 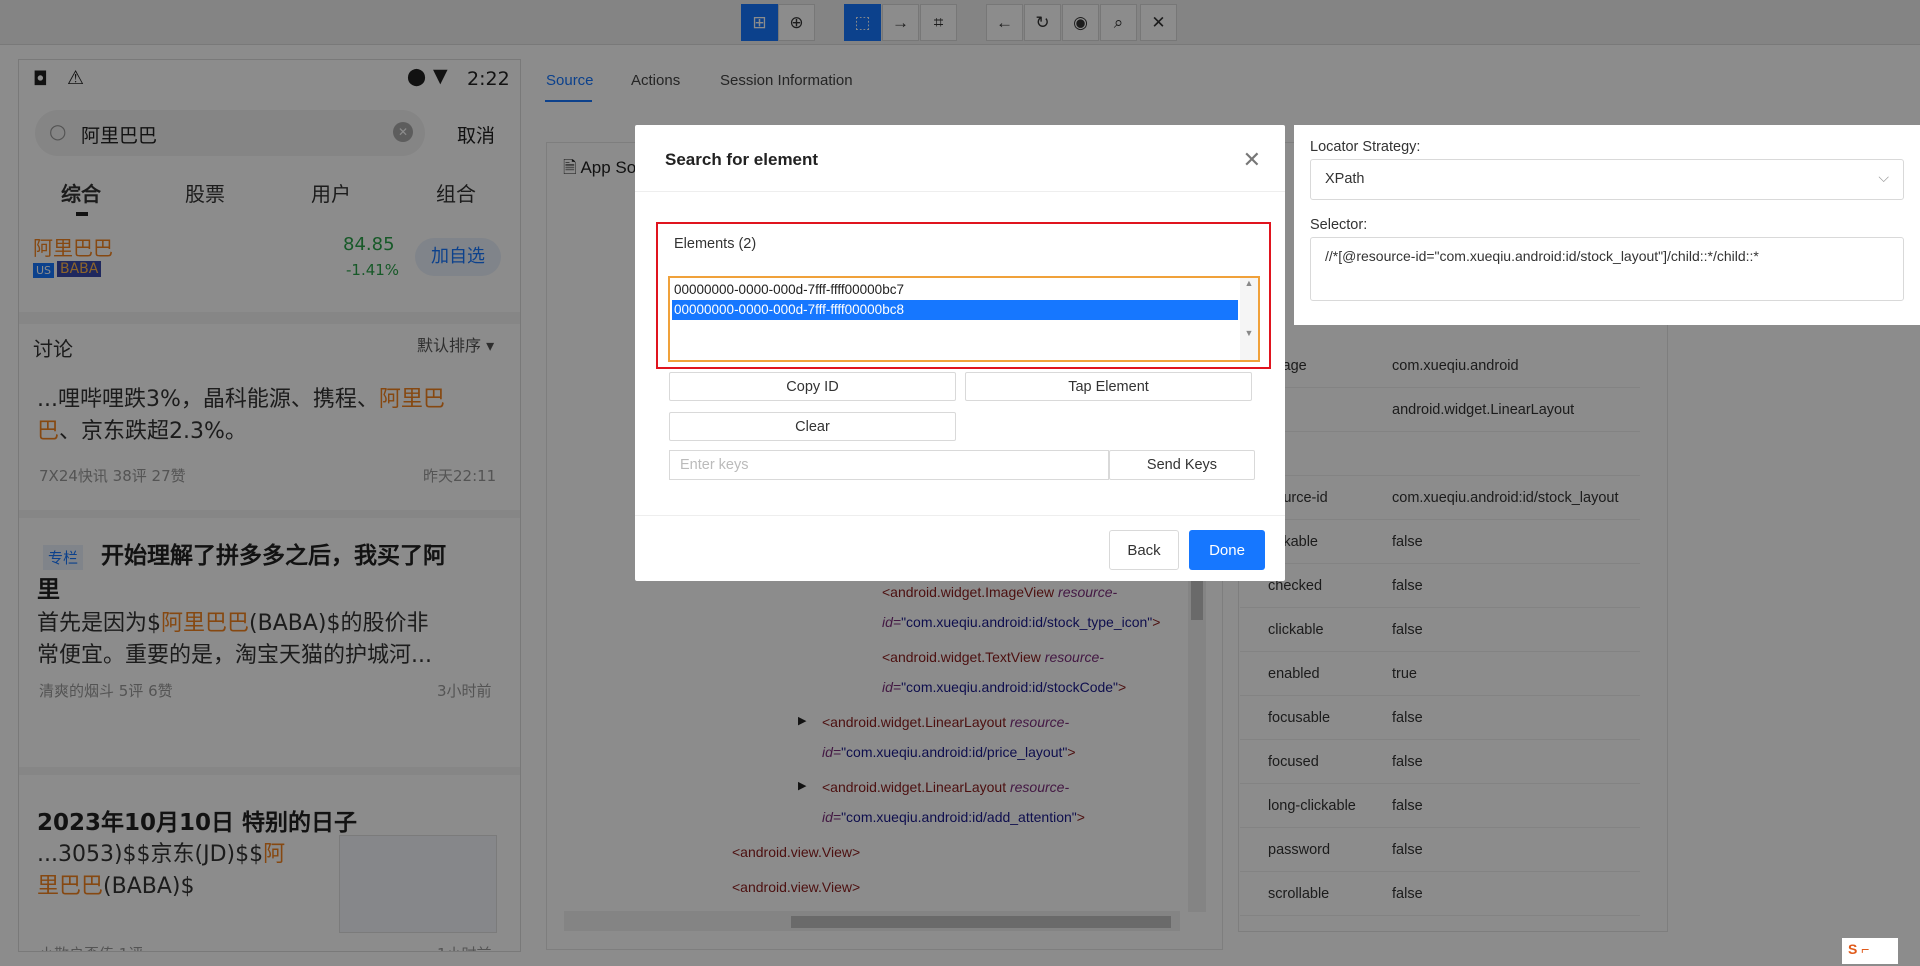 What do you see at coordinates (1182, 465) in the screenshot?
I see `send-keys-button: Send Keys` at bounding box center [1182, 465].